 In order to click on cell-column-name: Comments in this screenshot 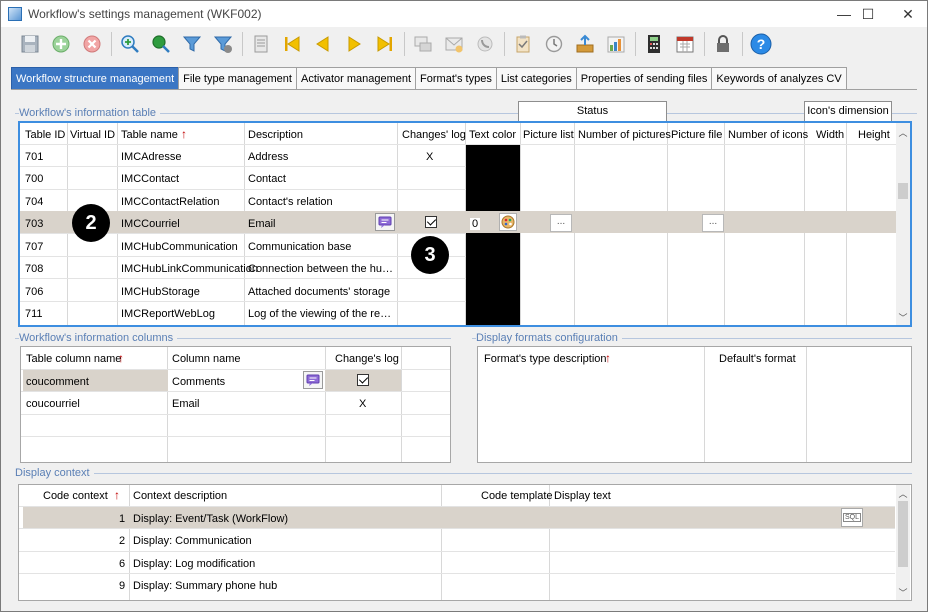, I will do `click(199, 382)`.